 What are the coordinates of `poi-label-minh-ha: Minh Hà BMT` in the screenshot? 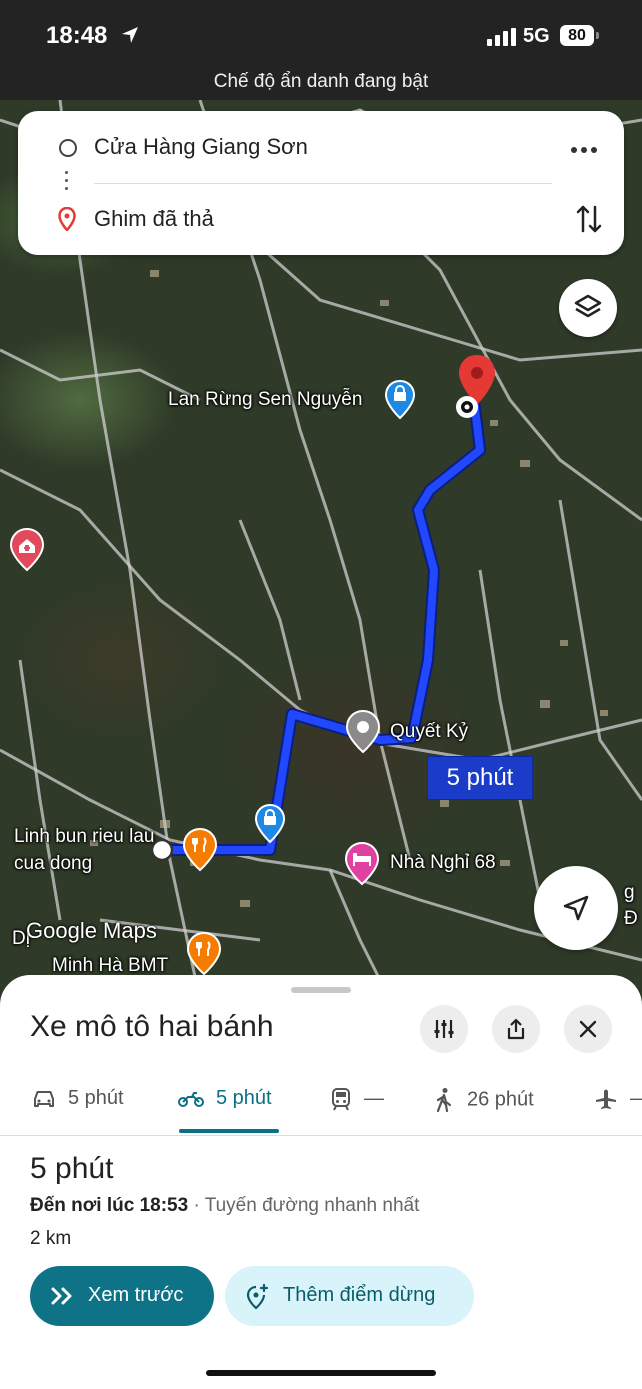 It's located at (110, 966).